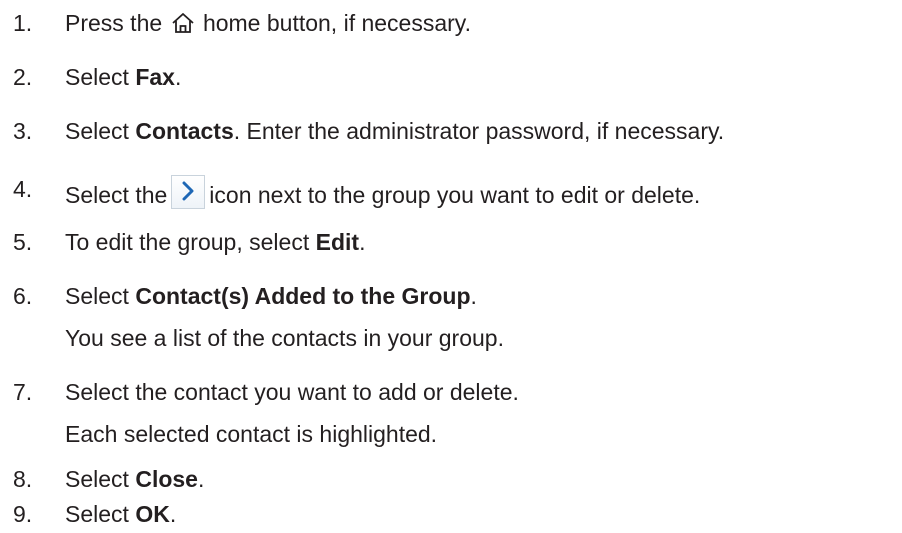 The width and height of the screenshot is (902, 533). Describe the element at coordinates (116, 195) in the screenshot. I see `step-text: Select the` at that location.